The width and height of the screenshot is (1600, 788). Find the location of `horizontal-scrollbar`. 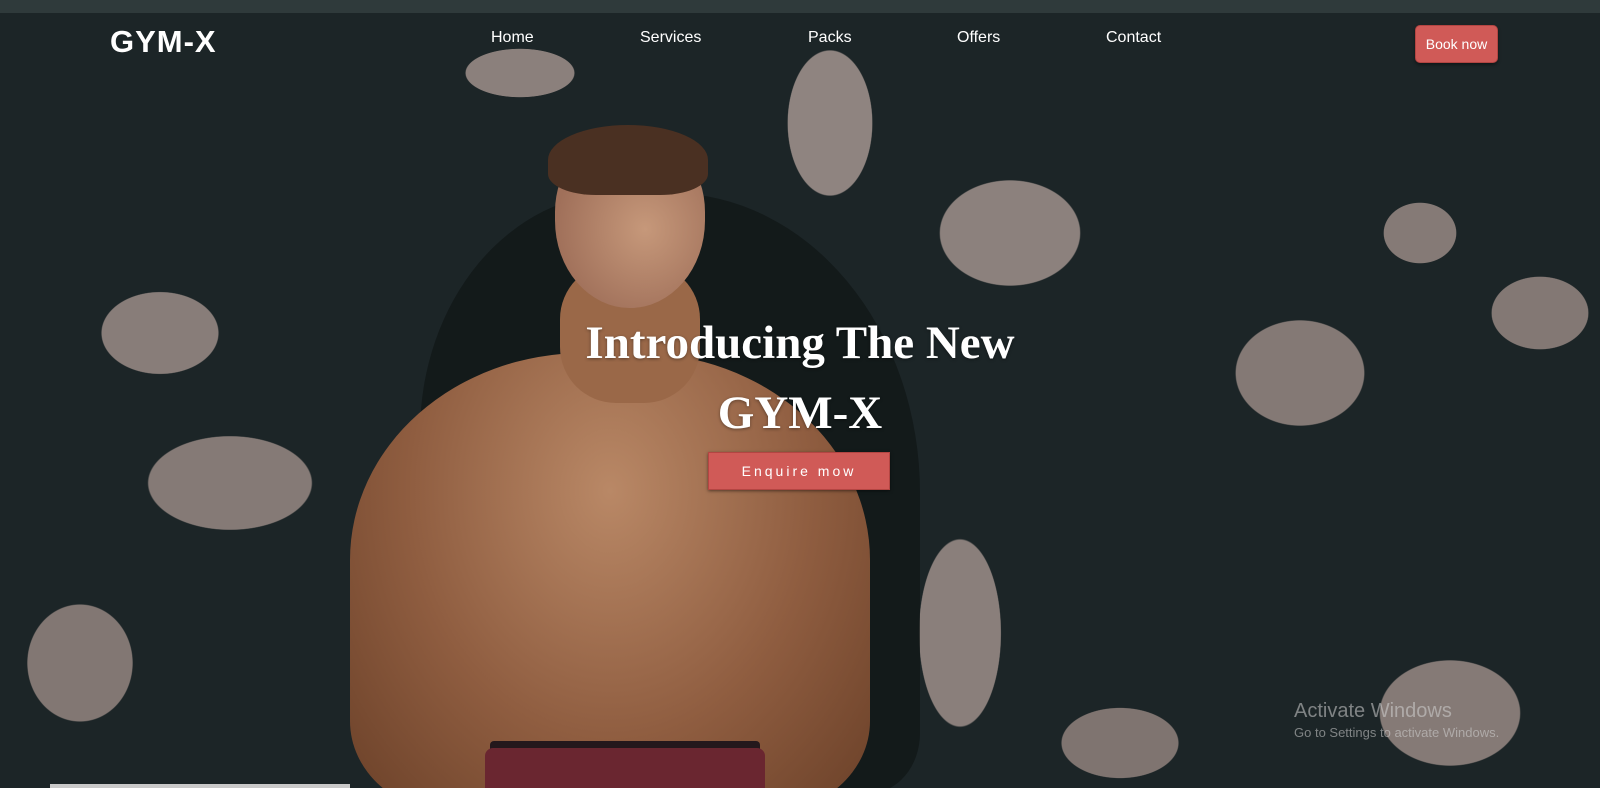

horizontal-scrollbar is located at coordinates (200, 786).